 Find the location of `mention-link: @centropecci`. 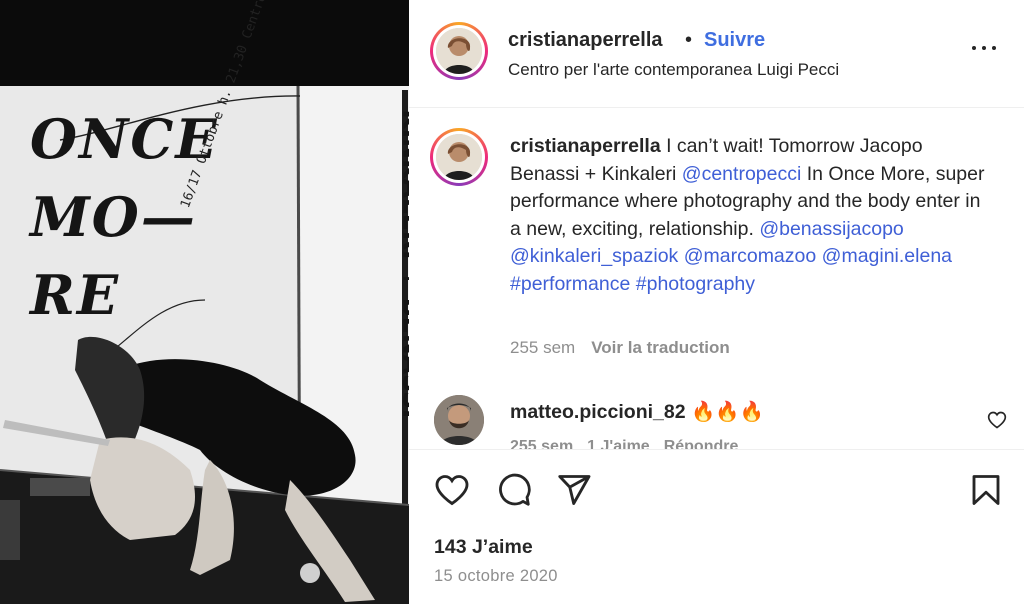

mention-link: @centropecci is located at coordinates (742, 174).